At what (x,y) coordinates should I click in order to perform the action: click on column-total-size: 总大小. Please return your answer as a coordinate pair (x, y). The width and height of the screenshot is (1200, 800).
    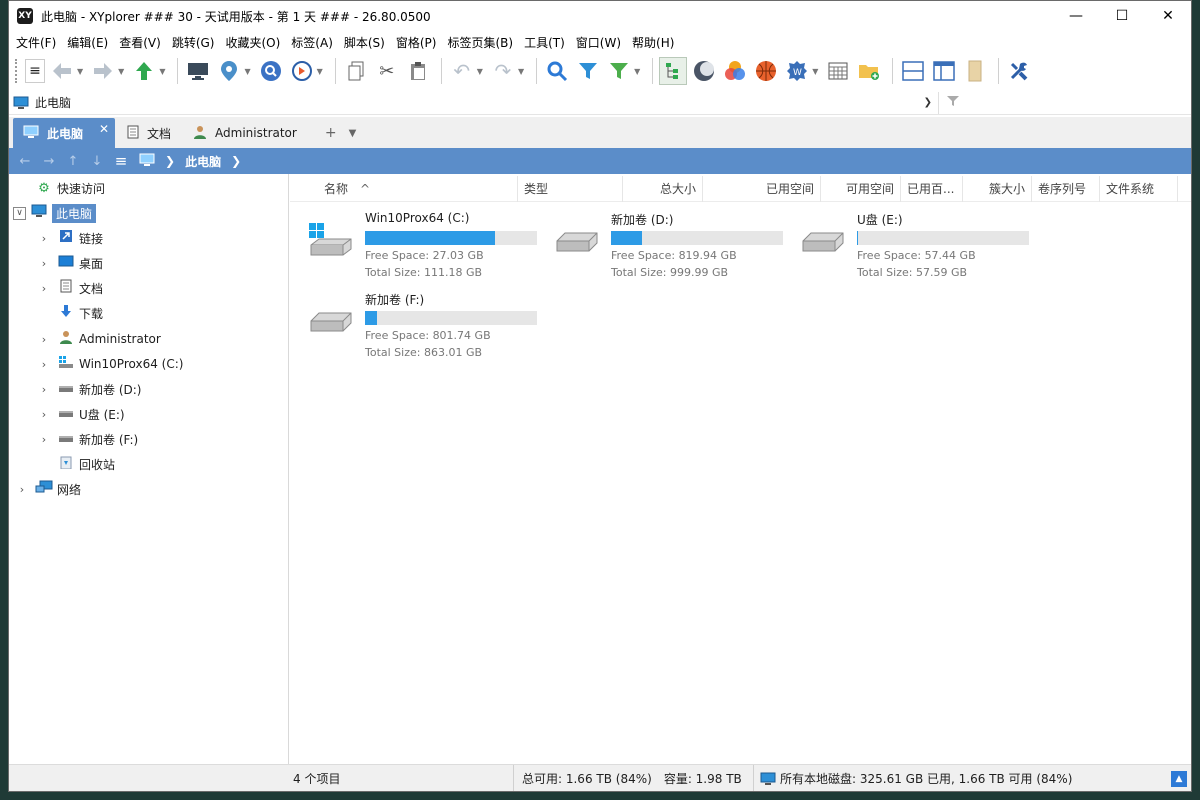
    Looking at the image, I should click on (663, 188).